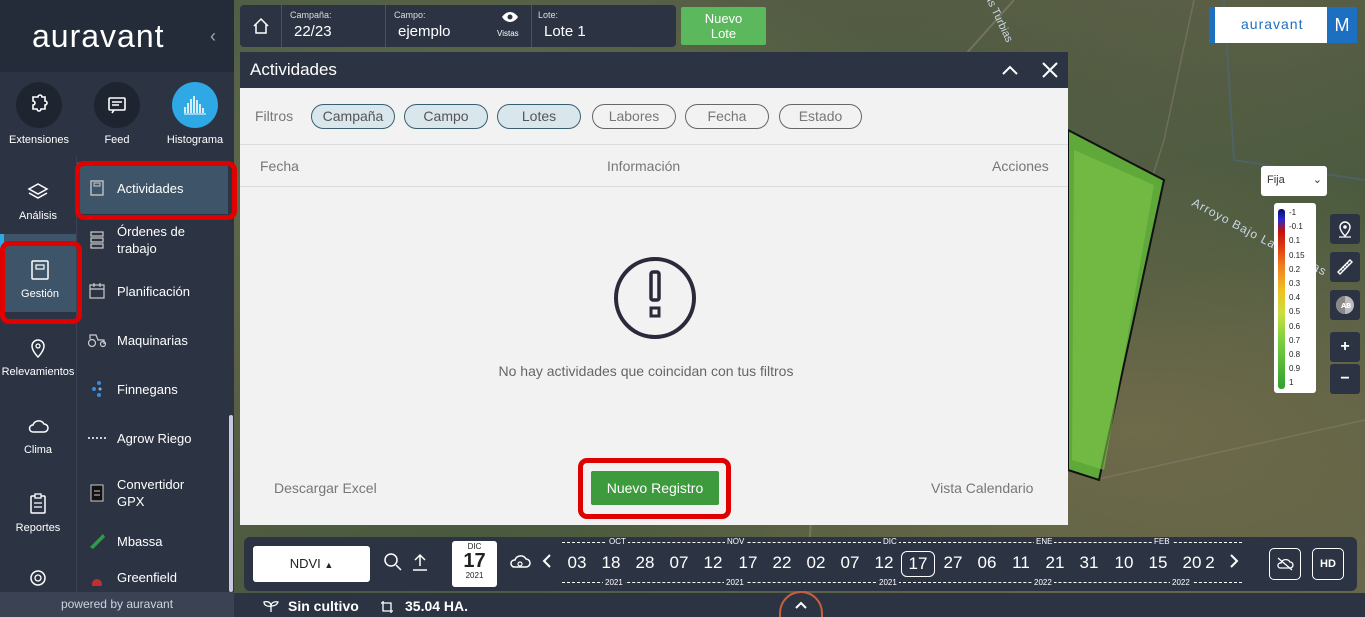  I want to click on timeline-date: 15, so click(1158, 563).